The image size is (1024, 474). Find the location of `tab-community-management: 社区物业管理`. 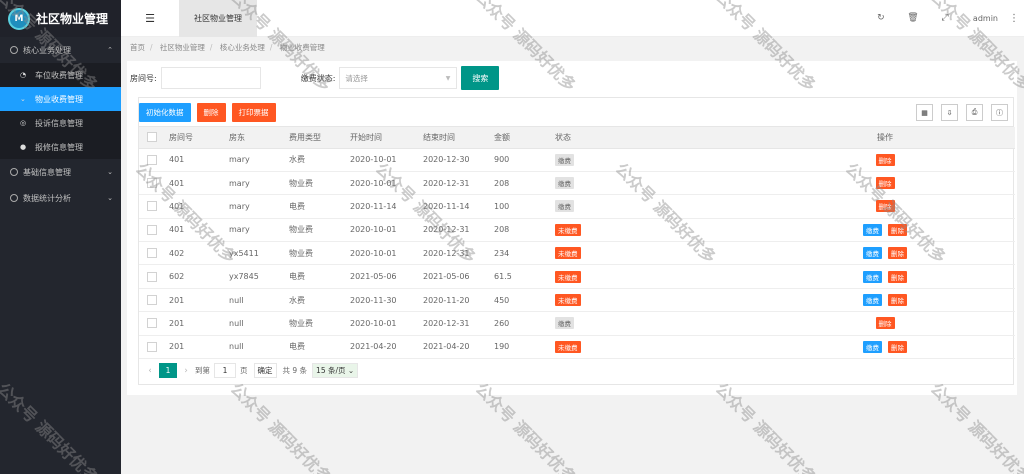

tab-community-management: 社区物业管理 is located at coordinates (218, 18).